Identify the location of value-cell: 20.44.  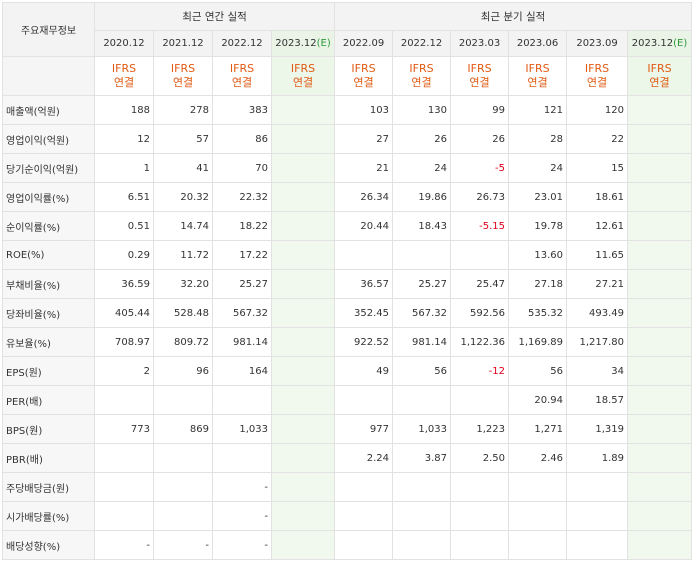
(364, 226).